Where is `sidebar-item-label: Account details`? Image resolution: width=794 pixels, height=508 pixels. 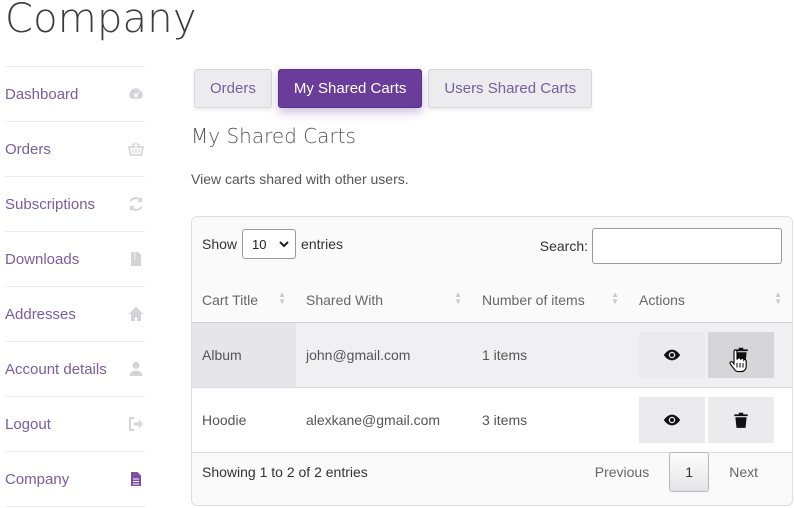
sidebar-item-label: Account details is located at coordinates (56, 369).